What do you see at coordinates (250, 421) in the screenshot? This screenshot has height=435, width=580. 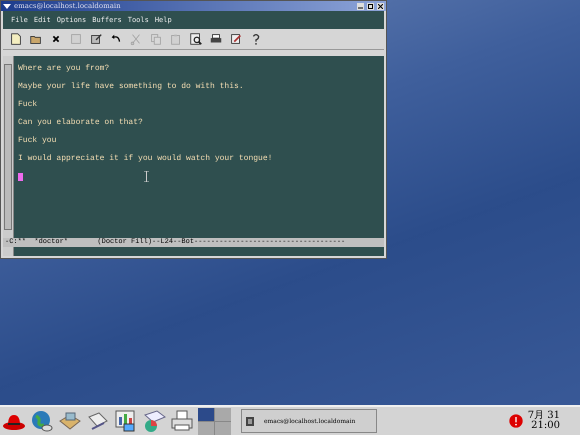 I see `app-icon` at bounding box center [250, 421].